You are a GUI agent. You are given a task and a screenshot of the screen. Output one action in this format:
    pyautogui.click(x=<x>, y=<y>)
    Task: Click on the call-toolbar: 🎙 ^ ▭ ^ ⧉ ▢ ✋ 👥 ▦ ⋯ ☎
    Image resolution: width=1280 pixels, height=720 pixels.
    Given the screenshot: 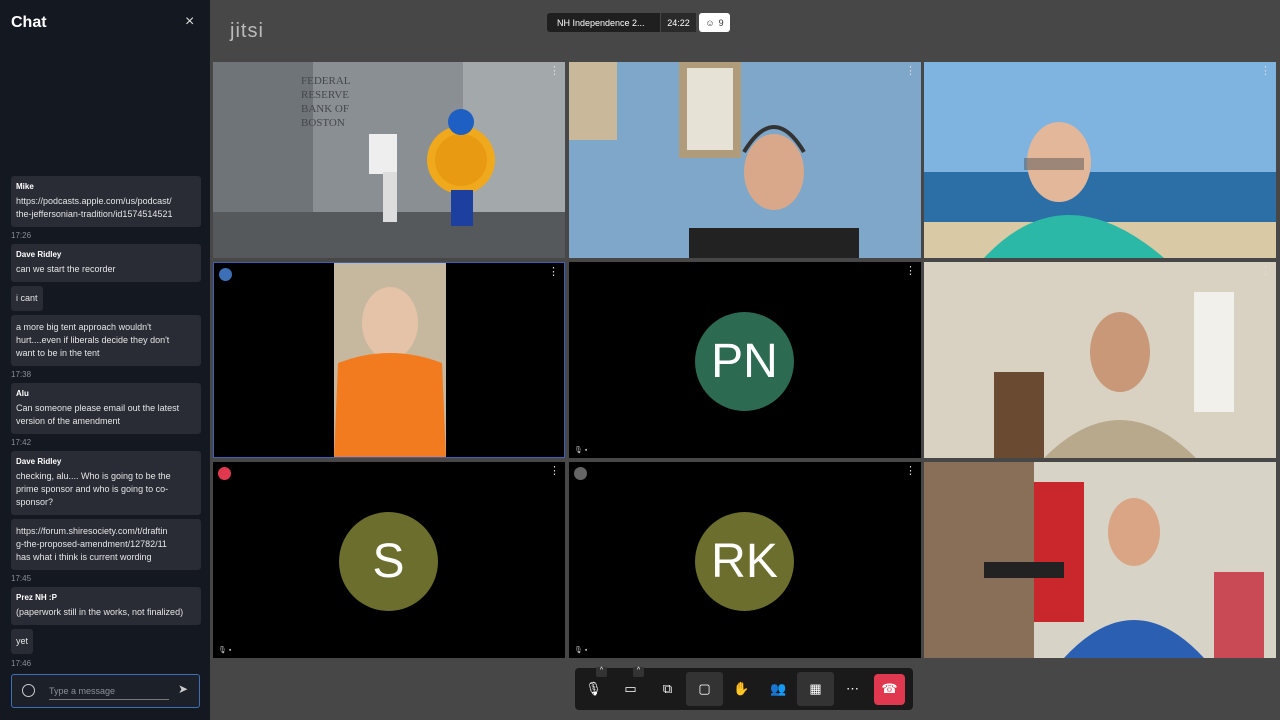 What is the action you would take?
    pyautogui.click(x=744, y=688)
    